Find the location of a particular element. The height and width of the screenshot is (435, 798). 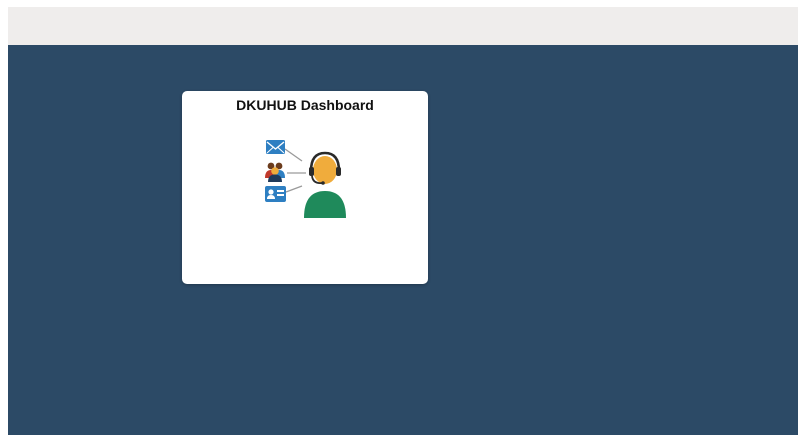

dkuhub-dashboard-tile: DKUHUB Dashboard is located at coordinates (305, 187).